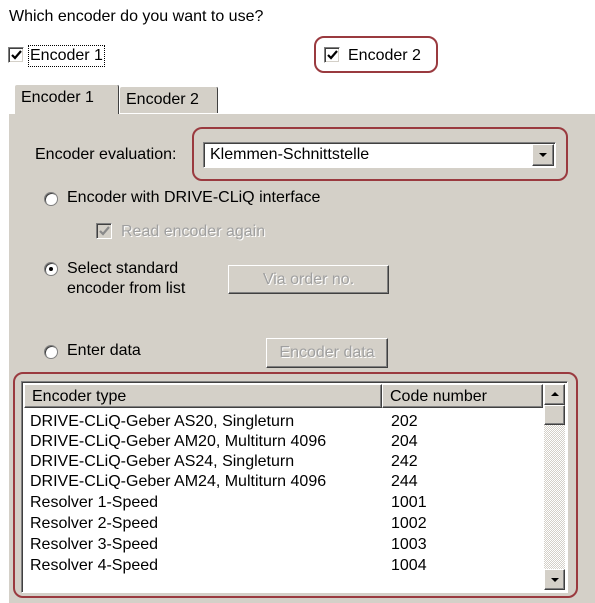 The width and height of the screenshot is (595, 603). Describe the element at coordinates (162, 99) in the screenshot. I see `tab-encoder-2-label: Encoder 2` at that location.